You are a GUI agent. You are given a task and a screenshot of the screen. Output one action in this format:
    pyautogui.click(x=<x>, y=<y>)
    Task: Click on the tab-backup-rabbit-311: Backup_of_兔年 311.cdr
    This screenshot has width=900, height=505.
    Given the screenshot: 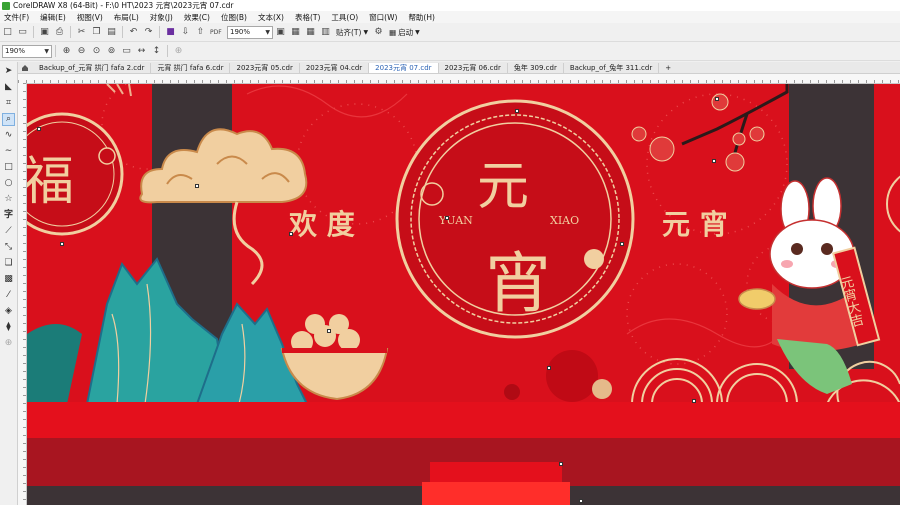 What is the action you would take?
    pyautogui.click(x=612, y=68)
    